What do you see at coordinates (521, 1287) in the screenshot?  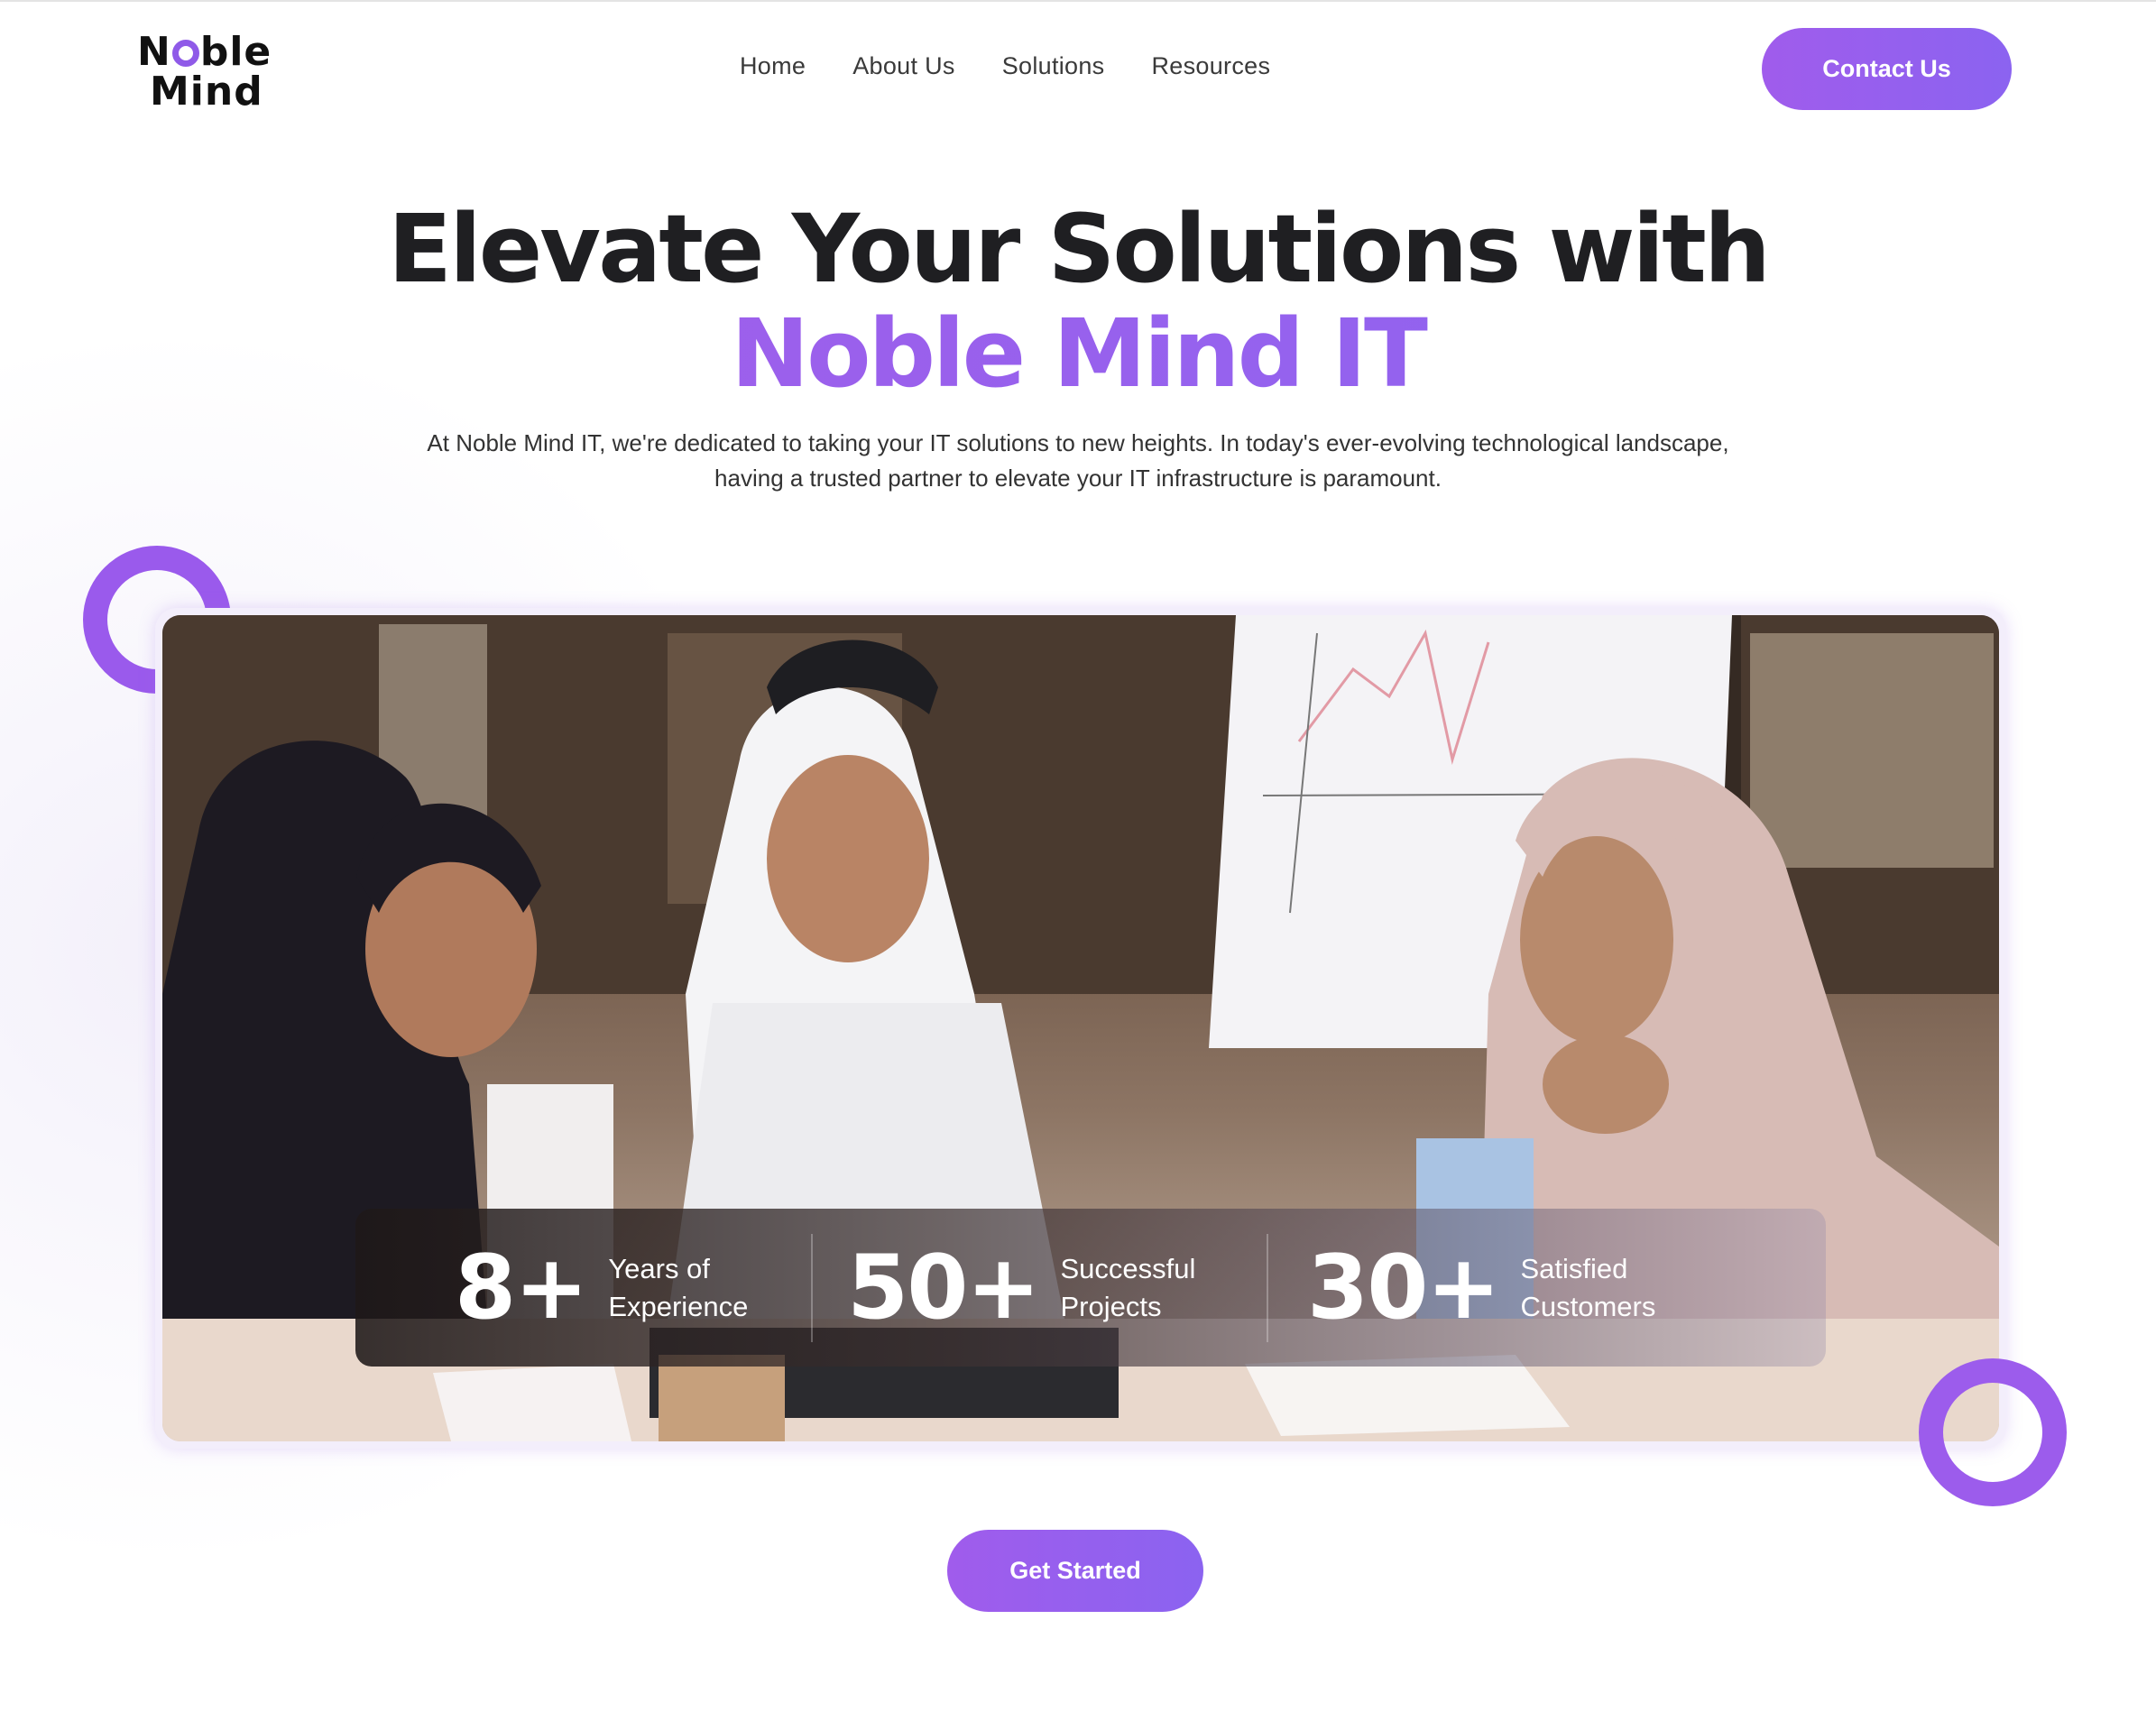 I see `stat-value: 8+` at bounding box center [521, 1287].